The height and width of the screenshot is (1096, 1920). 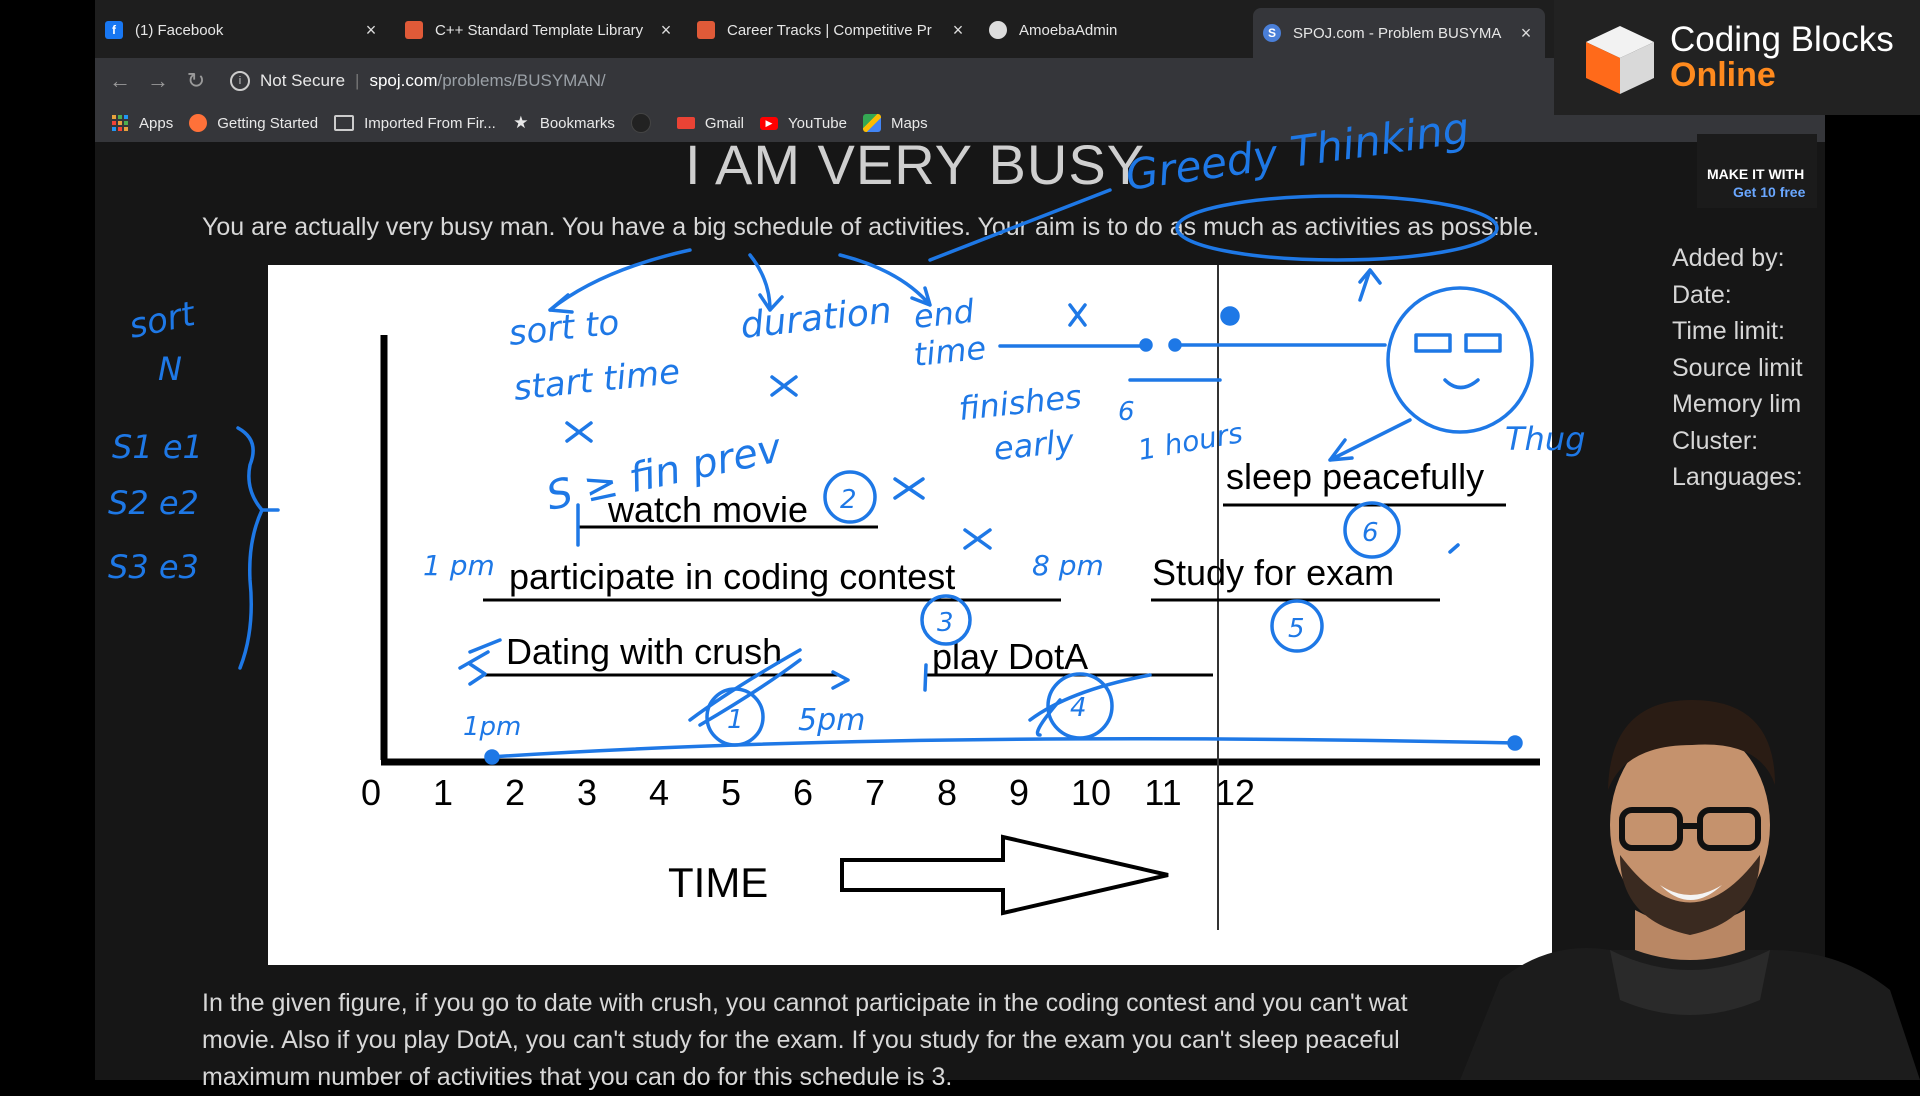 I want to click on axis-tick-label: 2, so click(x=515, y=792).